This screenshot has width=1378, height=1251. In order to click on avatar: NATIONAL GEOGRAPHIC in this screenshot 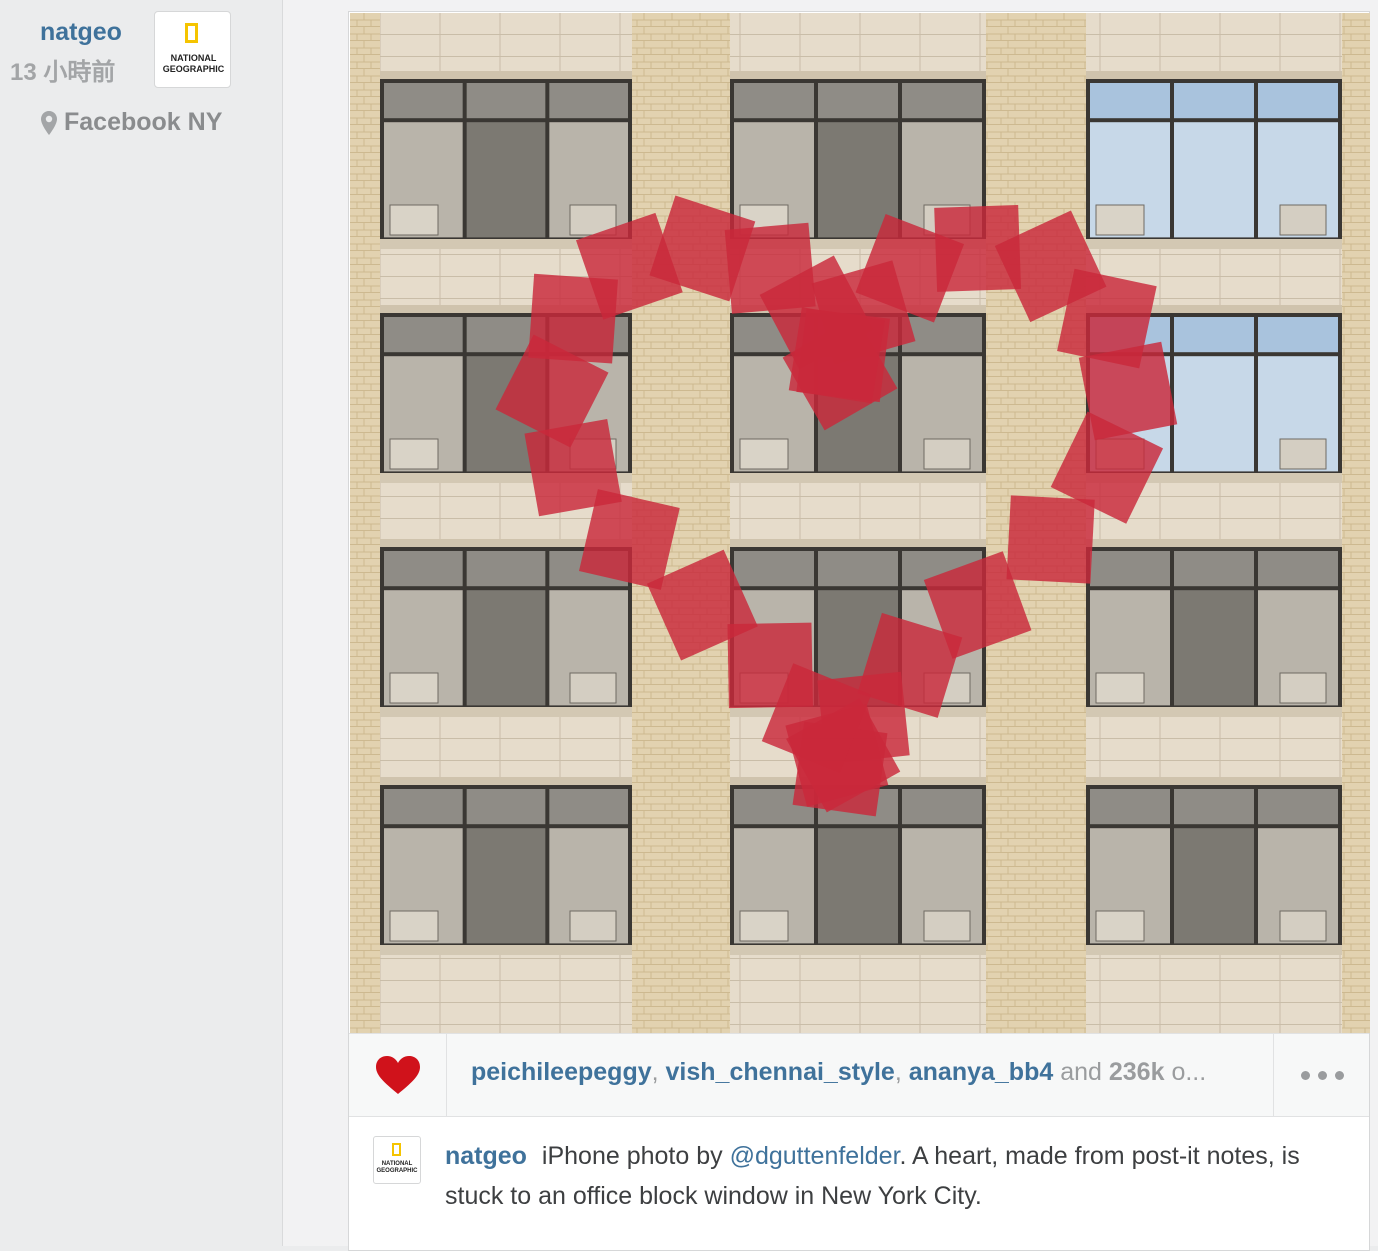, I will do `click(192, 49)`.